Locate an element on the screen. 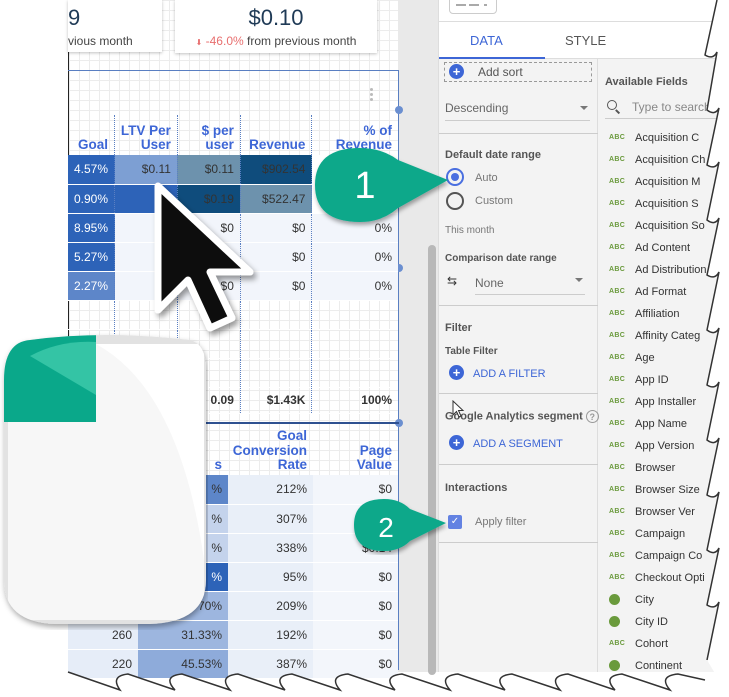  comparison-label: from previous month is located at coordinates (302, 41).